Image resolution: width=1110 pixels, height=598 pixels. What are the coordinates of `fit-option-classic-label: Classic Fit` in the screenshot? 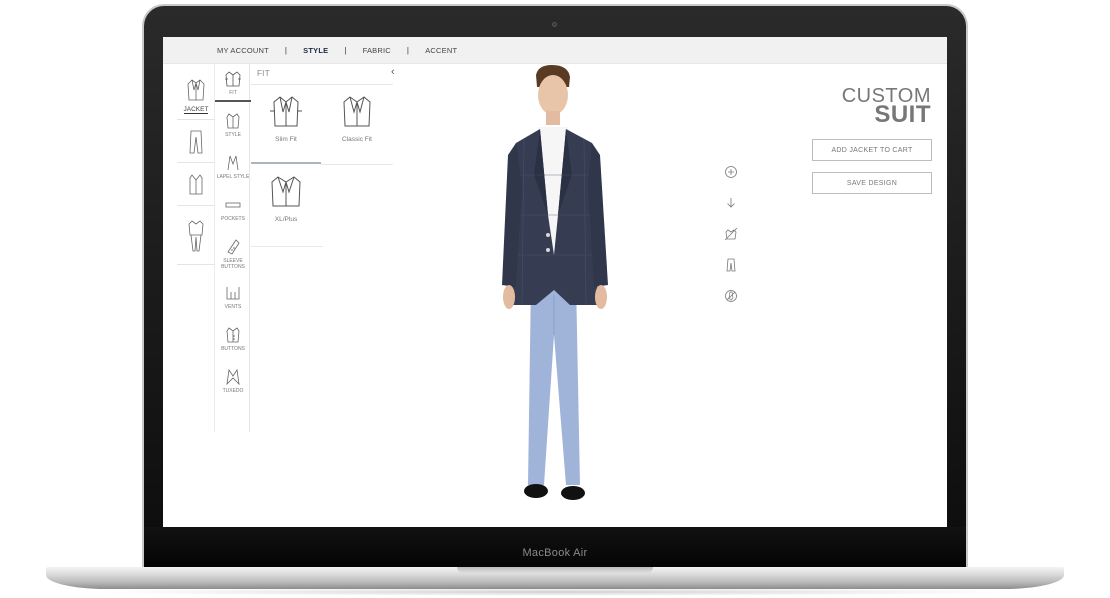 It's located at (357, 139).